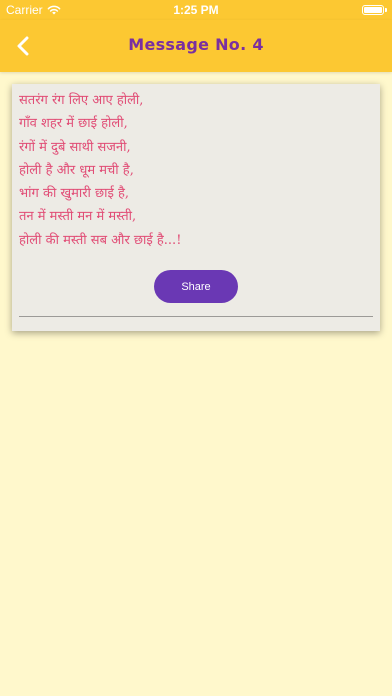 The width and height of the screenshot is (392, 696). I want to click on navigation-bar: Message No. 4, so click(196, 46).